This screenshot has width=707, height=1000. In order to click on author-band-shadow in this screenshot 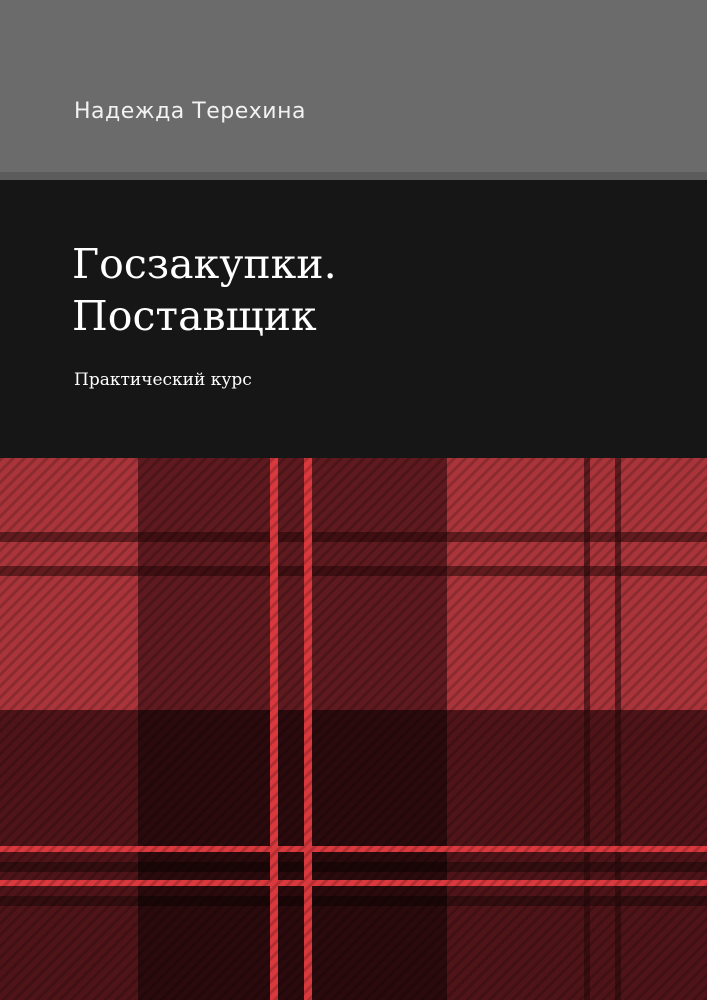, I will do `click(353, 176)`.